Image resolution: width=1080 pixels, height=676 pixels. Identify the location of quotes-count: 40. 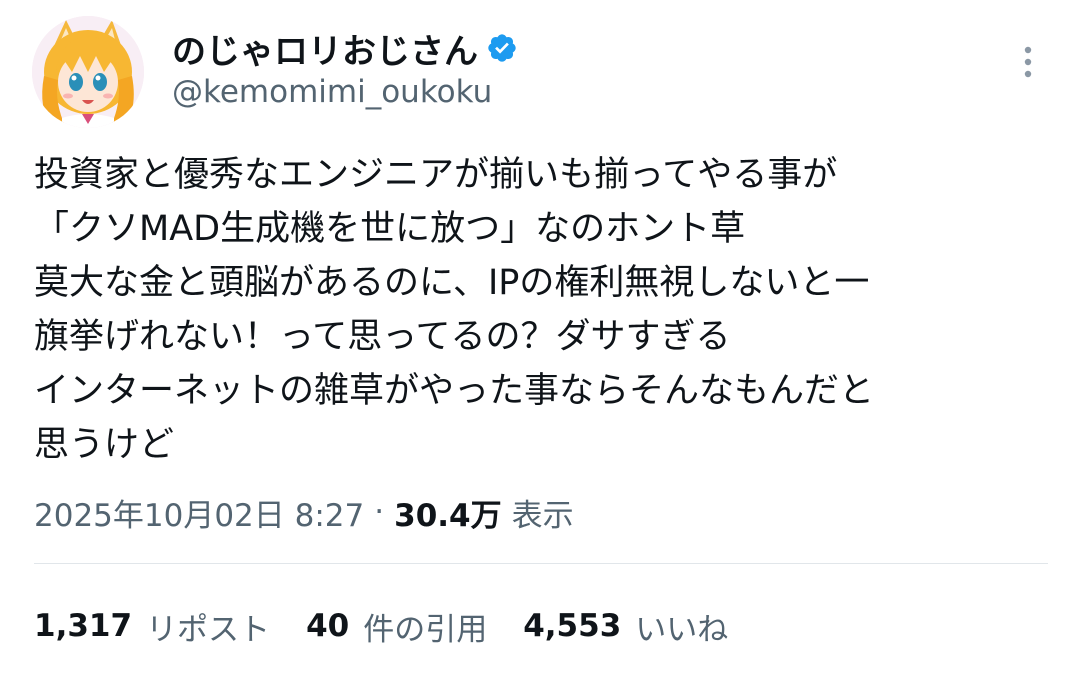
(328, 626).